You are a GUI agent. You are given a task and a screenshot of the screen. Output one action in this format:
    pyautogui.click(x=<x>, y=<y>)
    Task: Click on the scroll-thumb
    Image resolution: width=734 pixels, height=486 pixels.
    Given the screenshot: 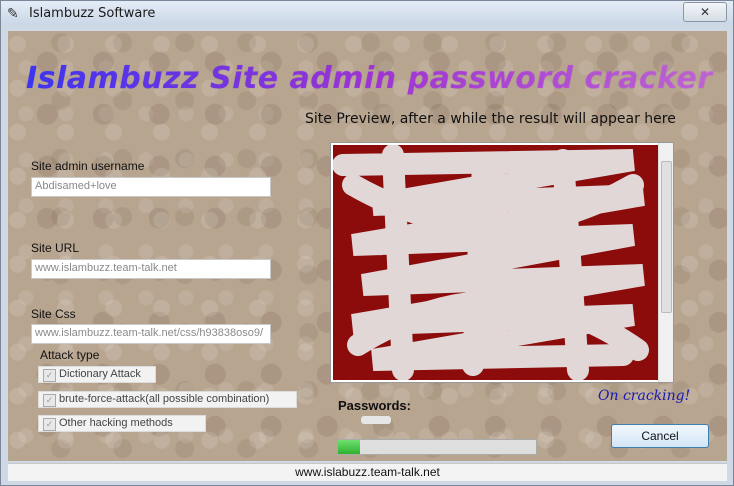 What is the action you would take?
    pyautogui.click(x=666, y=237)
    